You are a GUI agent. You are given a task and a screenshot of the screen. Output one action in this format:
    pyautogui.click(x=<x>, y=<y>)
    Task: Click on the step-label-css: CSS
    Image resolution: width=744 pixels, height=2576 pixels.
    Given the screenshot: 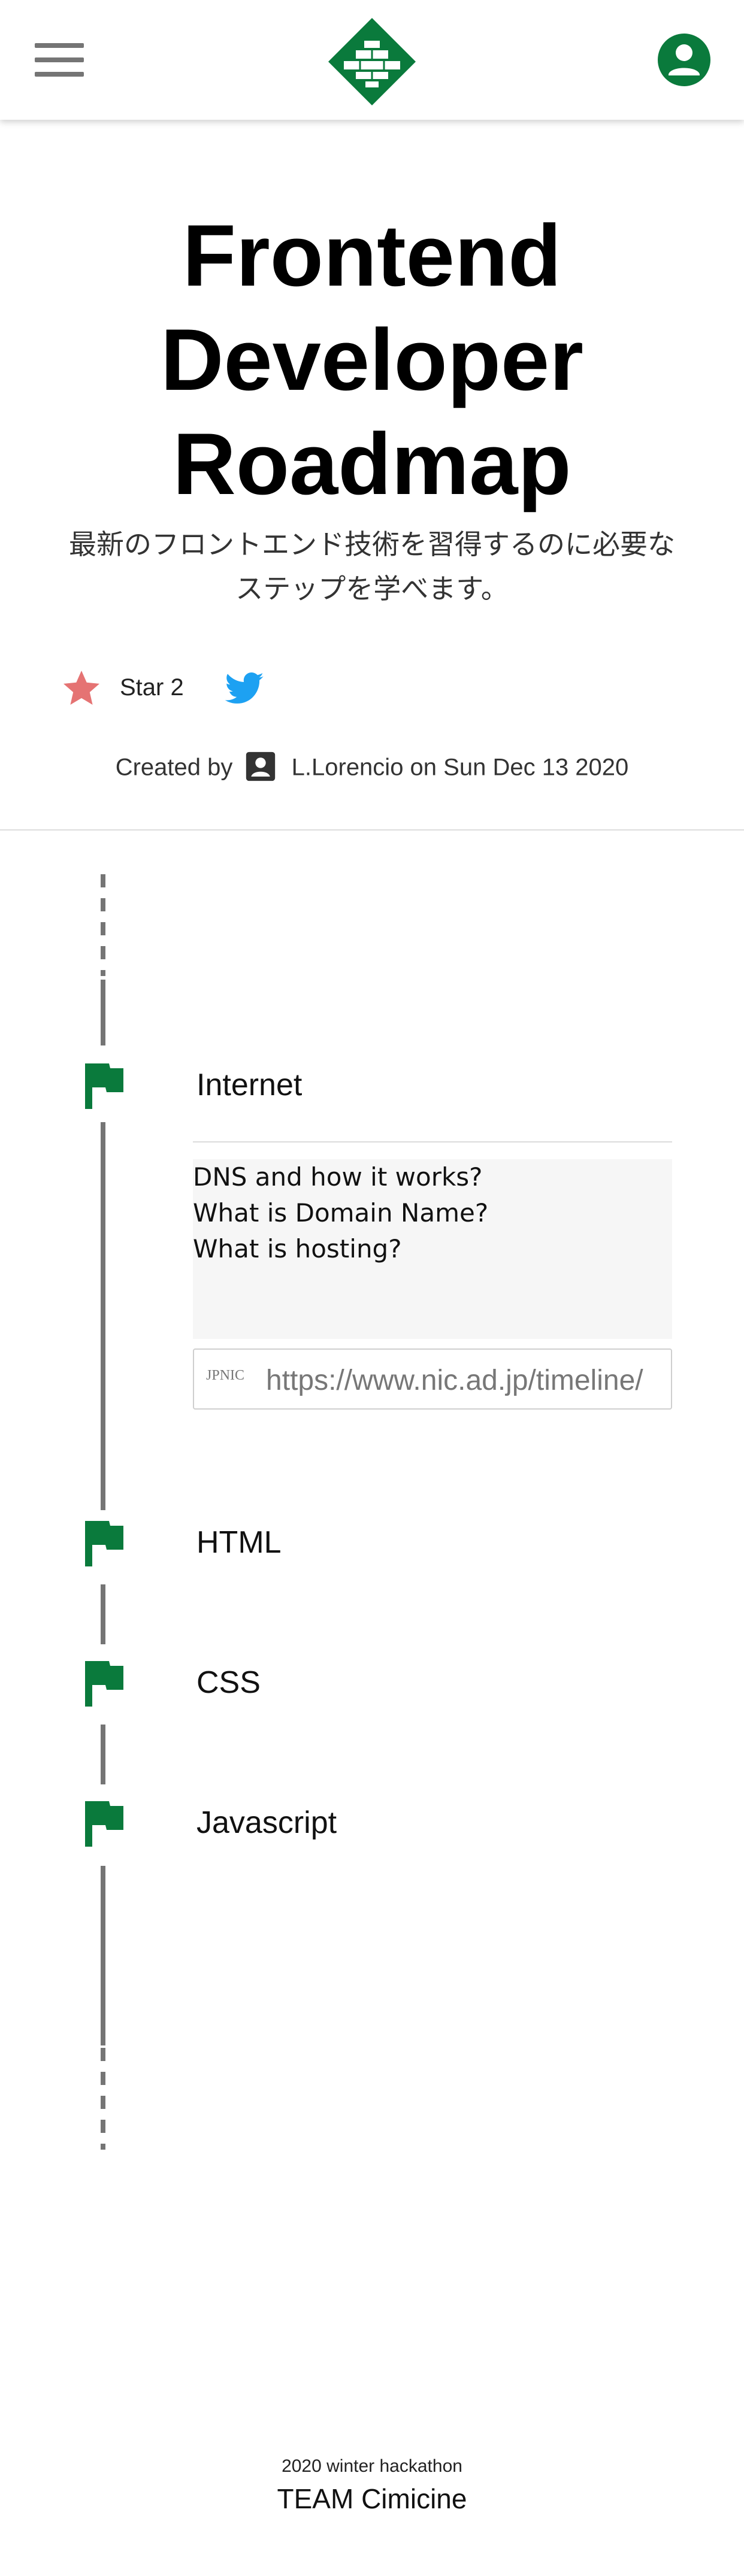 What is the action you would take?
    pyautogui.click(x=228, y=1683)
    